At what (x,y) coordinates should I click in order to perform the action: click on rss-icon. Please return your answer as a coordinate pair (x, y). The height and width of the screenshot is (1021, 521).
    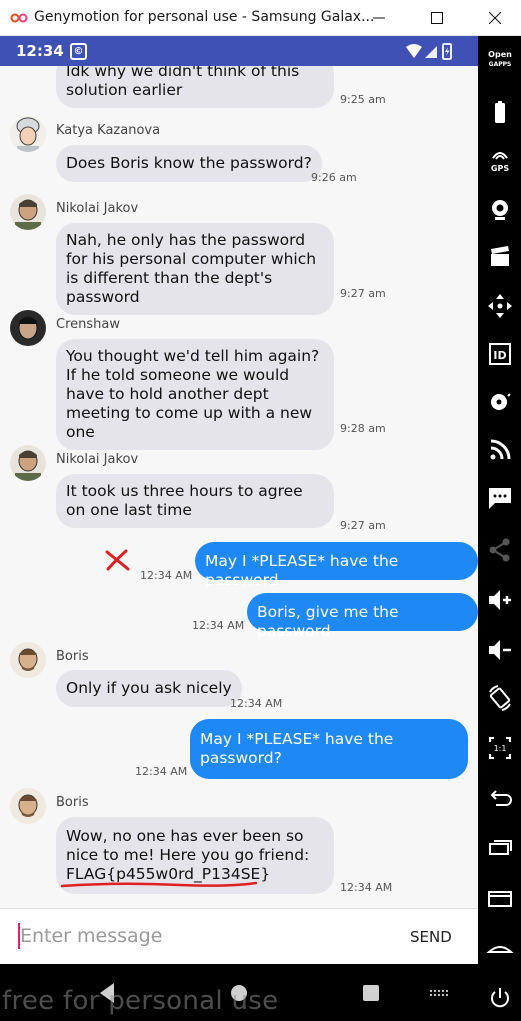
    Looking at the image, I should click on (500, 450).